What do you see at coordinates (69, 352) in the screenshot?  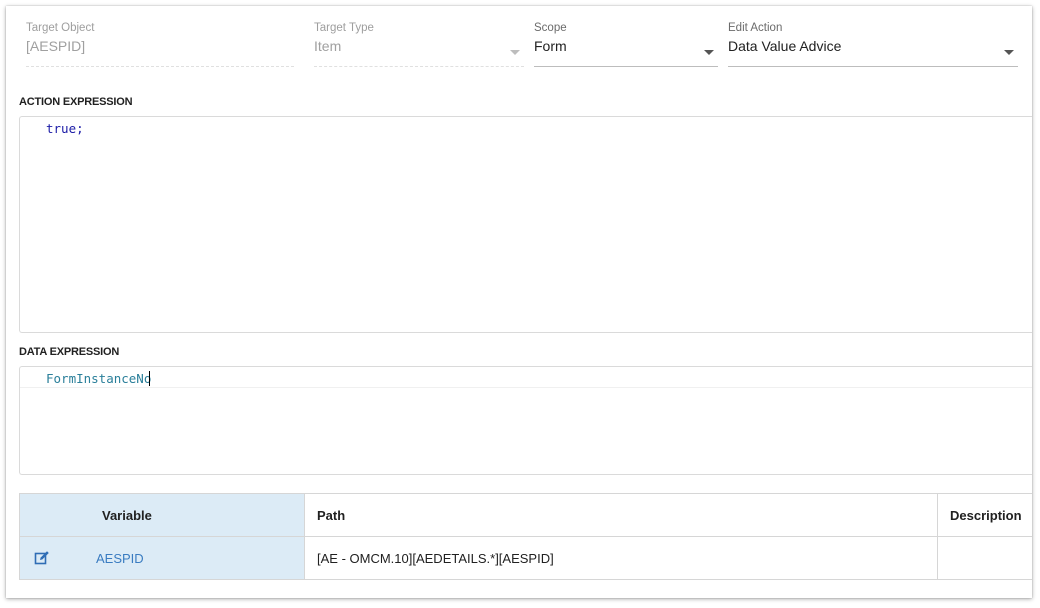 I see `data-expression-label: DATA EXPRESSION` at bounding box center [69, 352].